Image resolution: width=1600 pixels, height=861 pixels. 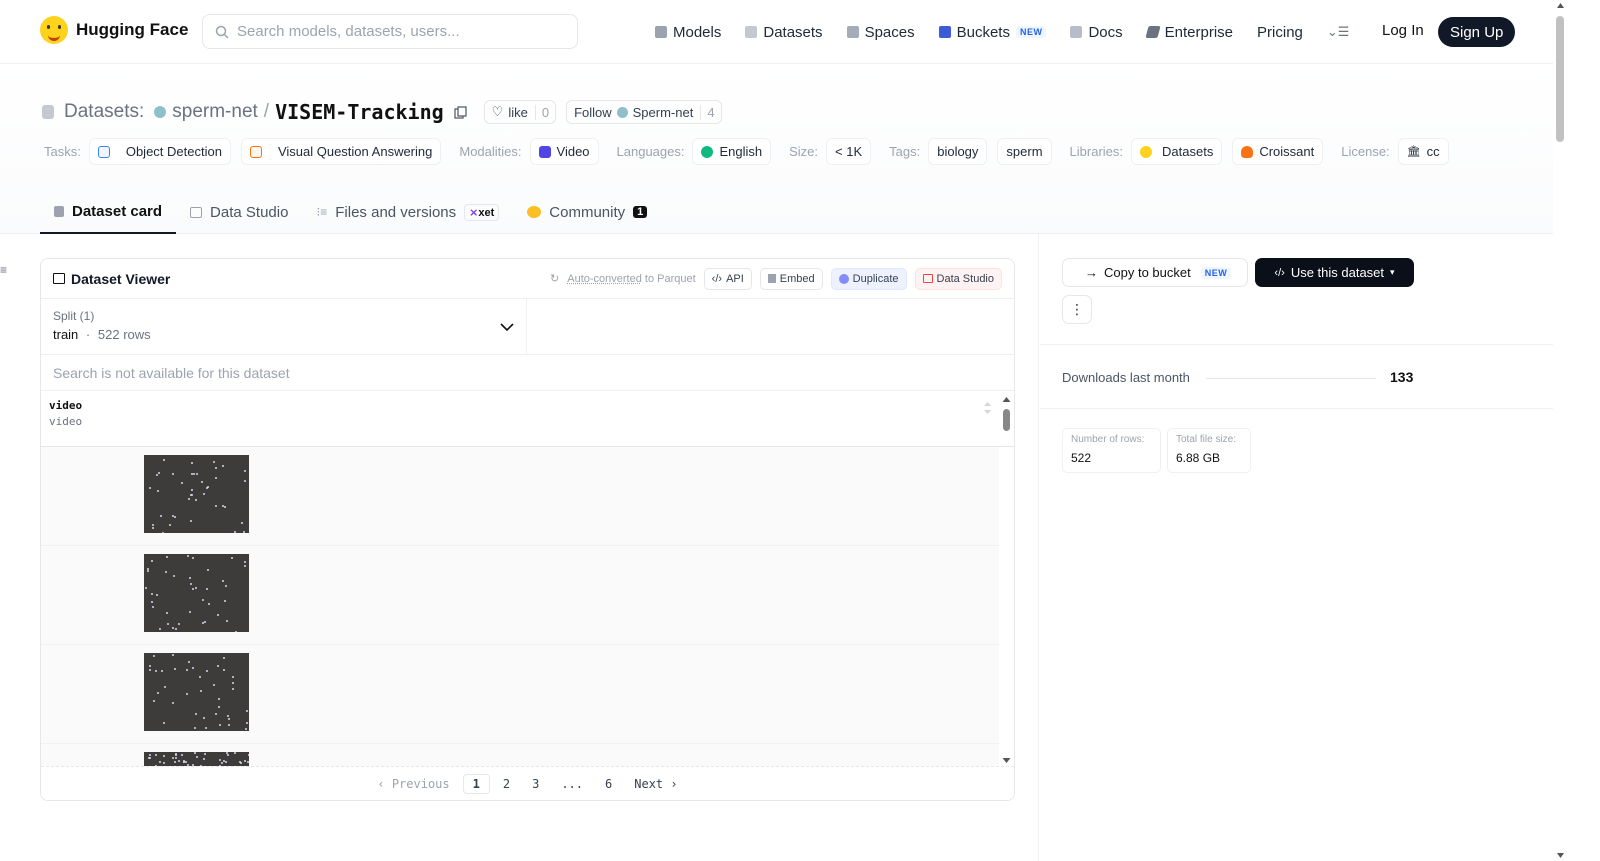 I want to click on nav-spaces: Spaces, so click(x=880, y=32).